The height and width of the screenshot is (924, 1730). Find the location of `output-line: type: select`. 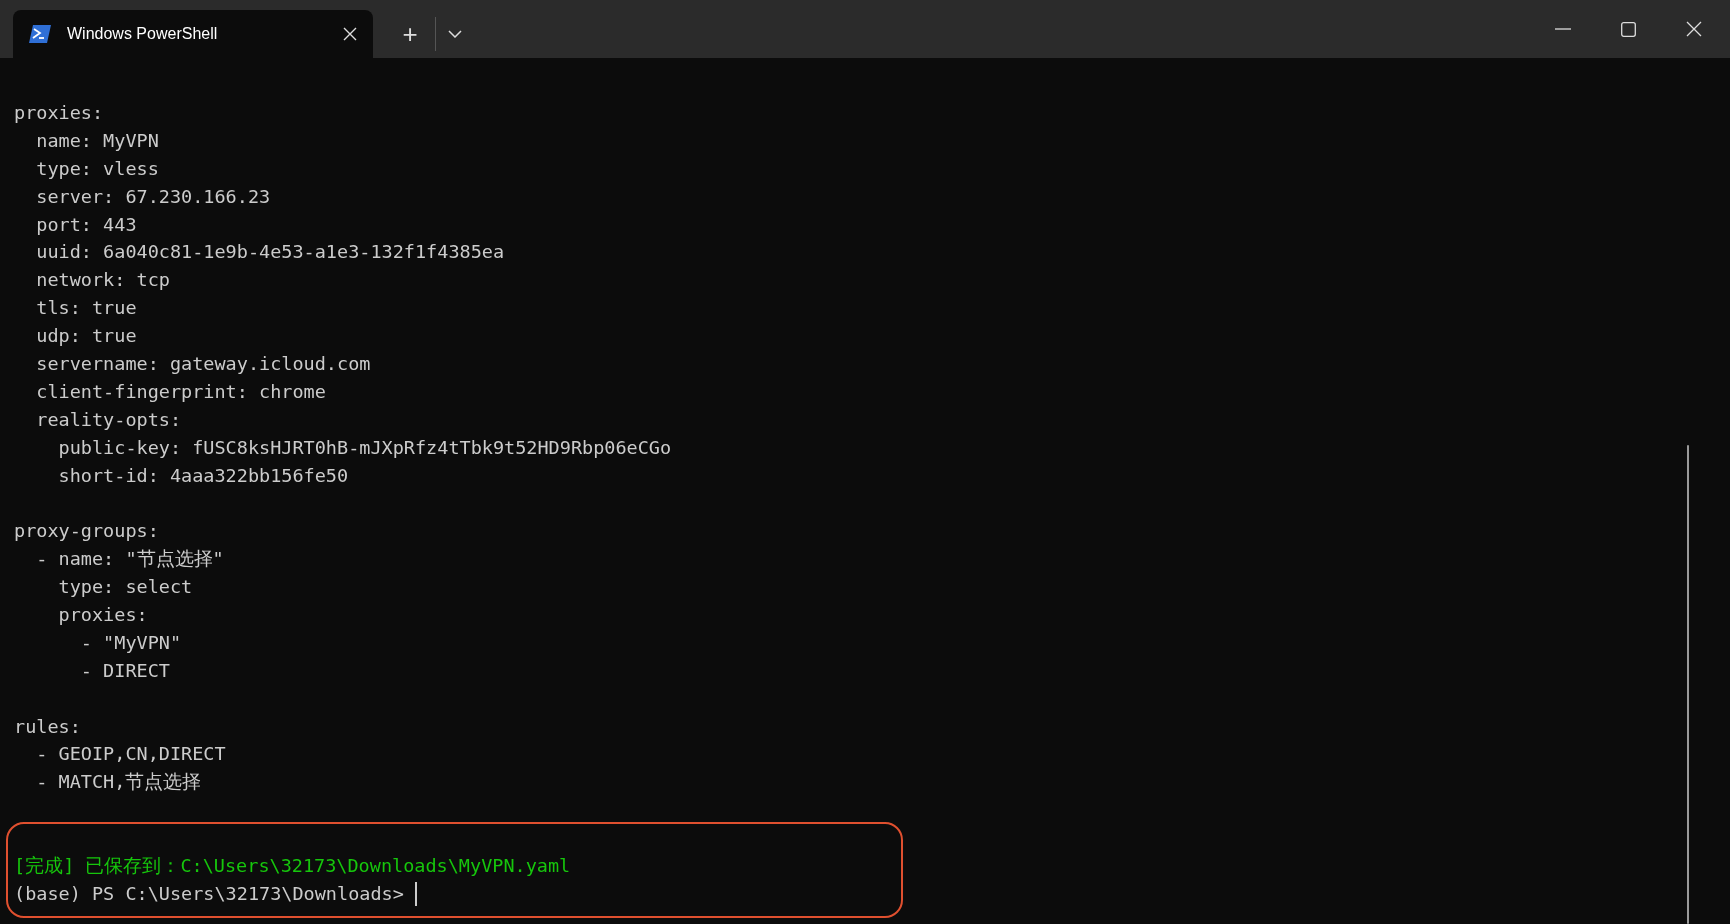

output-line: type: select is located at coordinates (125, 587).